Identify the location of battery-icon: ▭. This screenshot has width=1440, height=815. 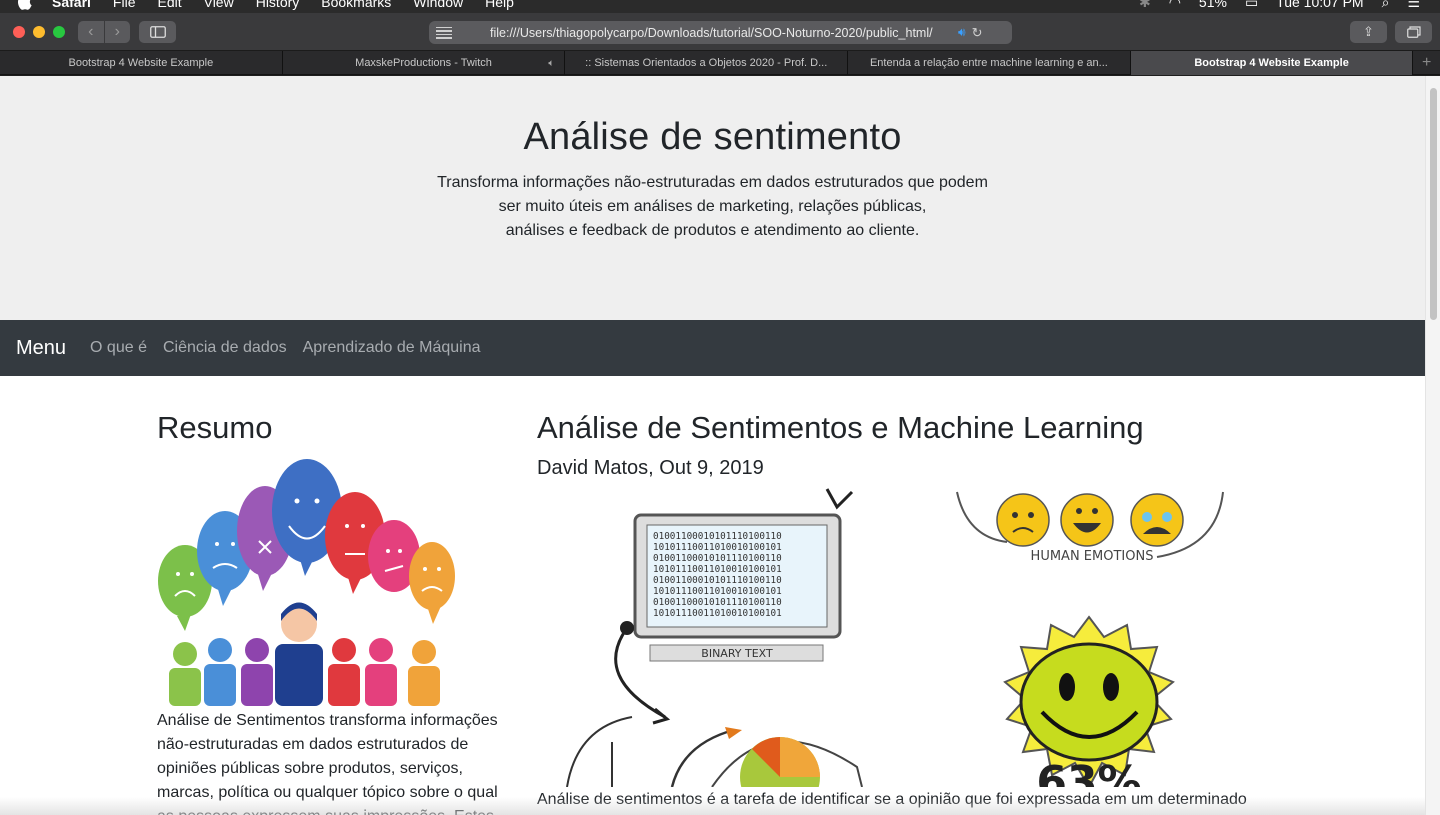
(1251, 5).